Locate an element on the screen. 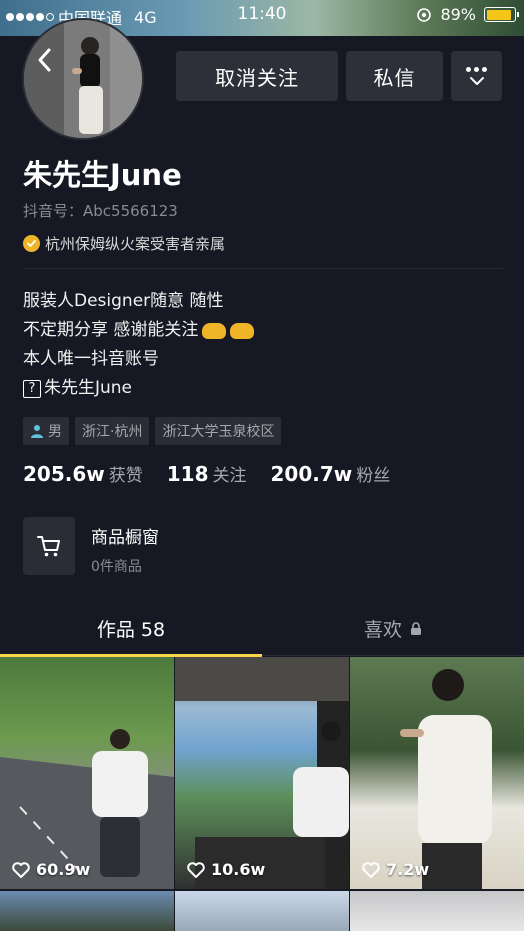 Image resolution: width=524 pixels, height=931 pixels. shopping-cart-icon is located at coordinates (48, 546).